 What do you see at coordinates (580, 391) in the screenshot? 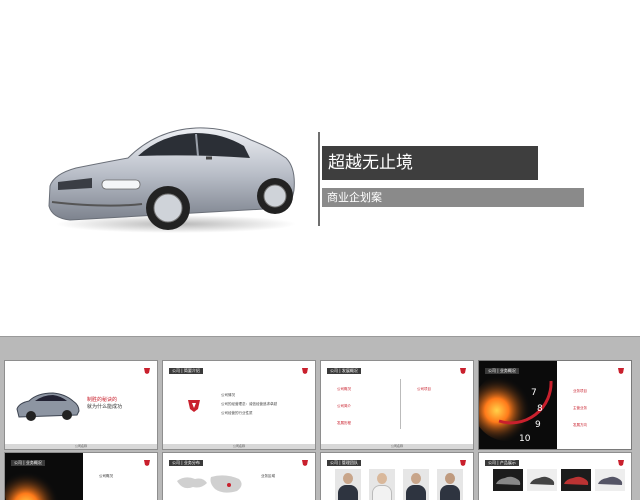
I see `thumb-4-label-1: 业务项目` at bounding box center [580, 391].